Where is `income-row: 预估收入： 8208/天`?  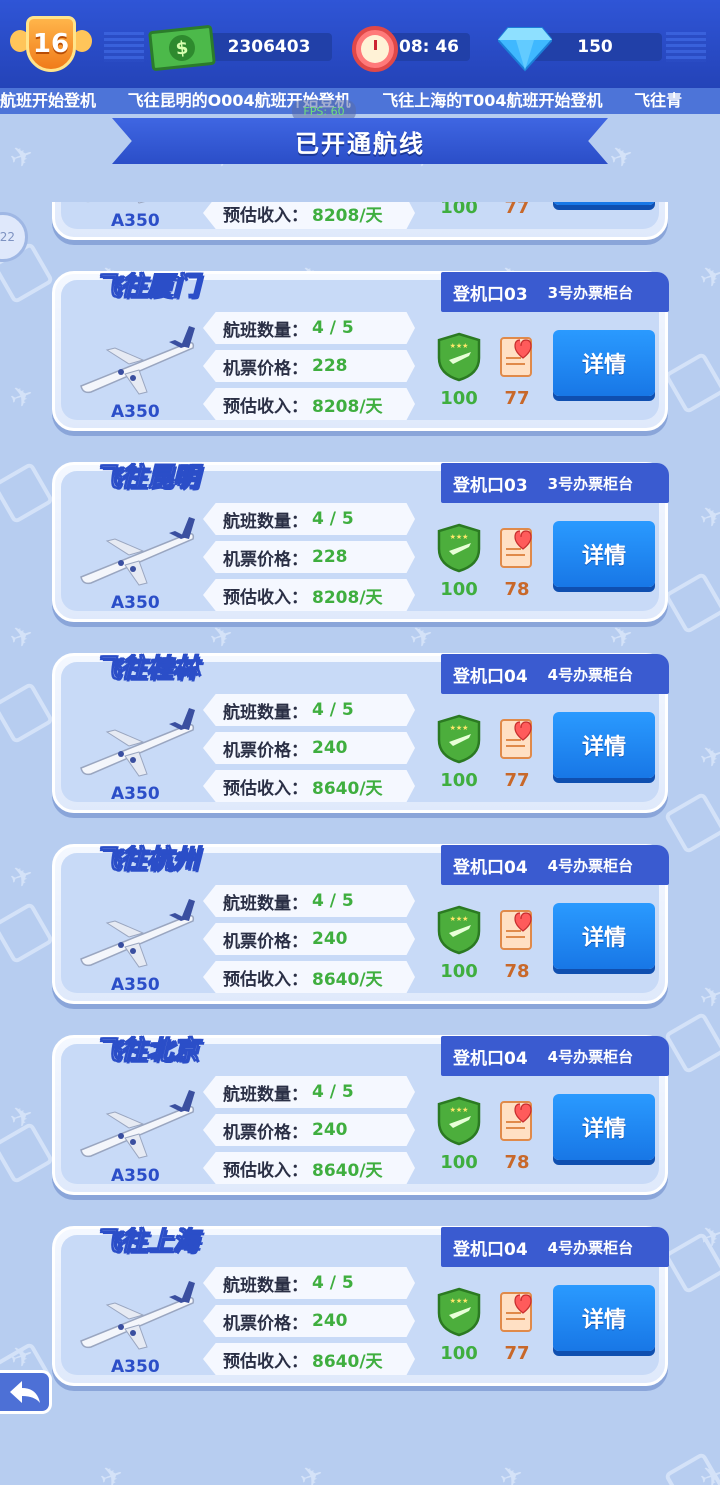
income-row: 预估收入： 8208/天 is located at coordinates (309, 215).